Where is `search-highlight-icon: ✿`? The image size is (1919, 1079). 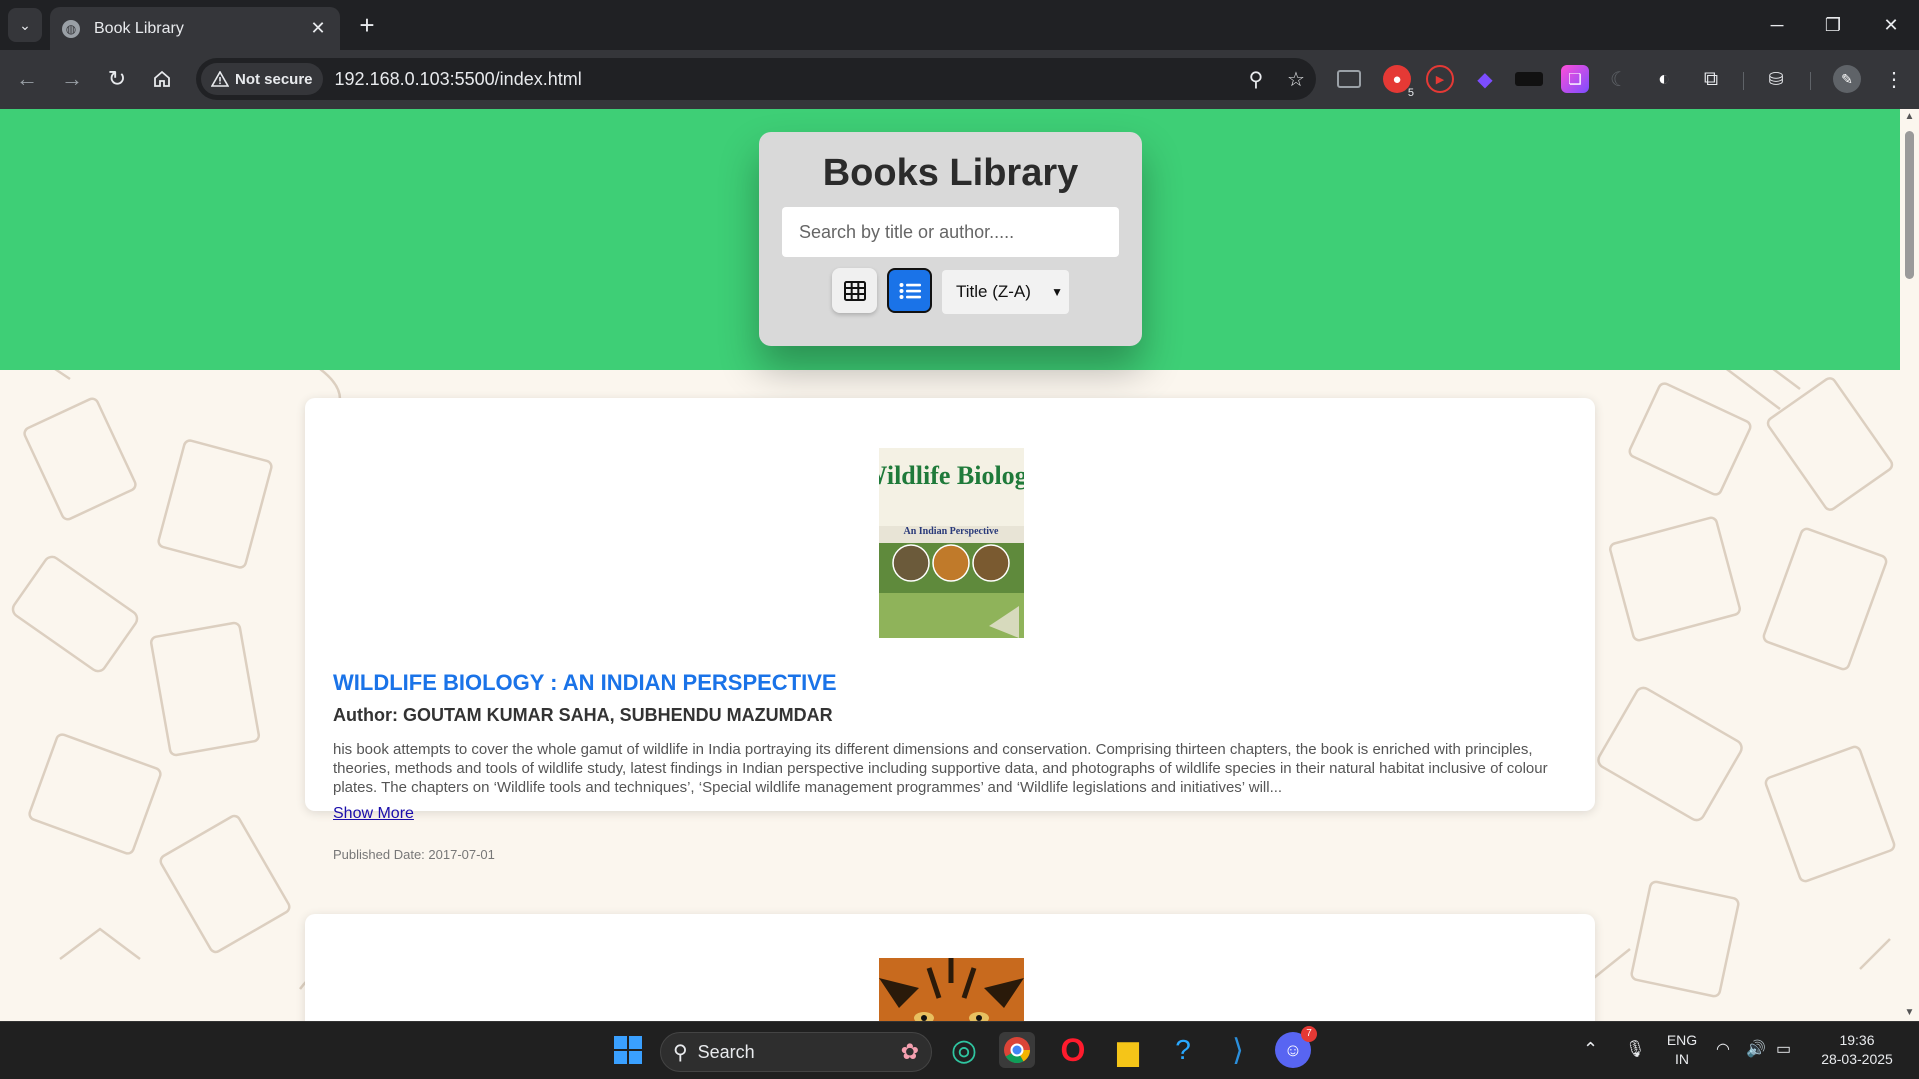
search-highlight-icon: ✿ is located at coordinates (909, 1051).